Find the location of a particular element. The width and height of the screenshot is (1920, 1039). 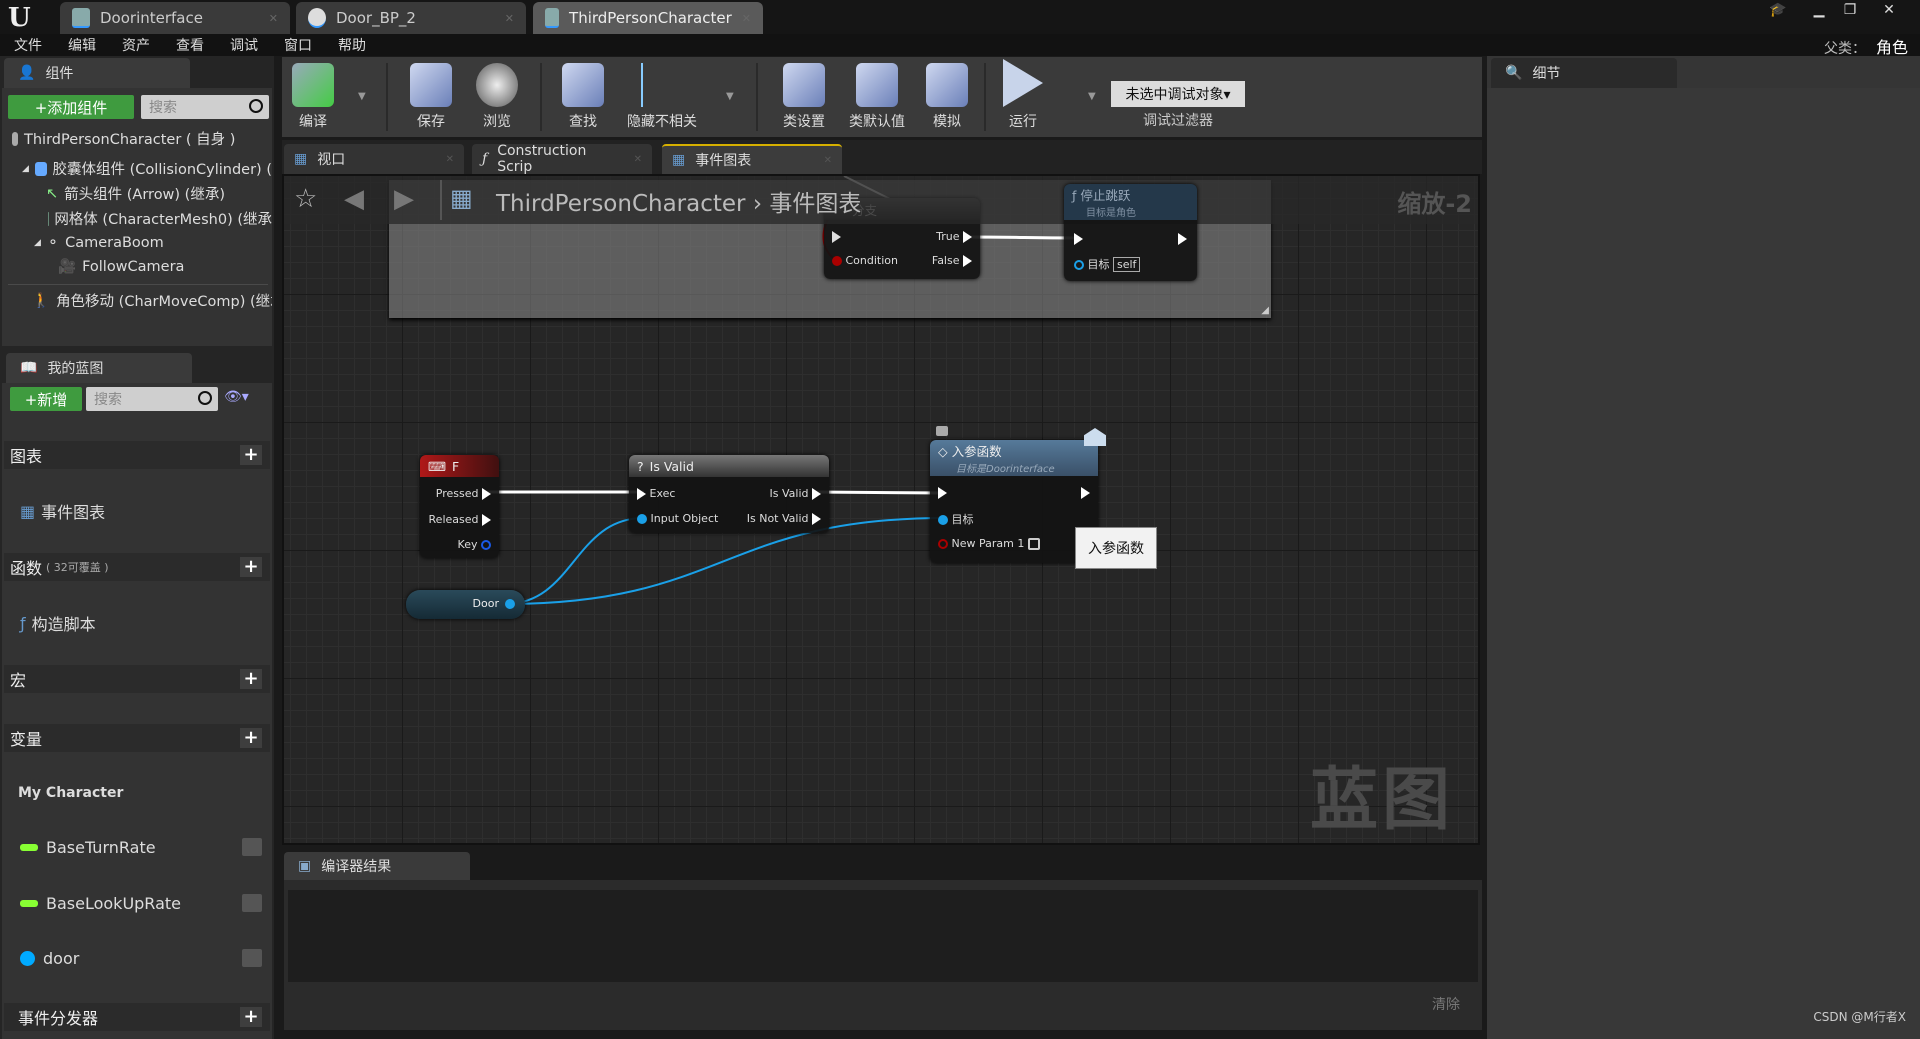

target-pin: 目标 is located at coordinates (956, 519).